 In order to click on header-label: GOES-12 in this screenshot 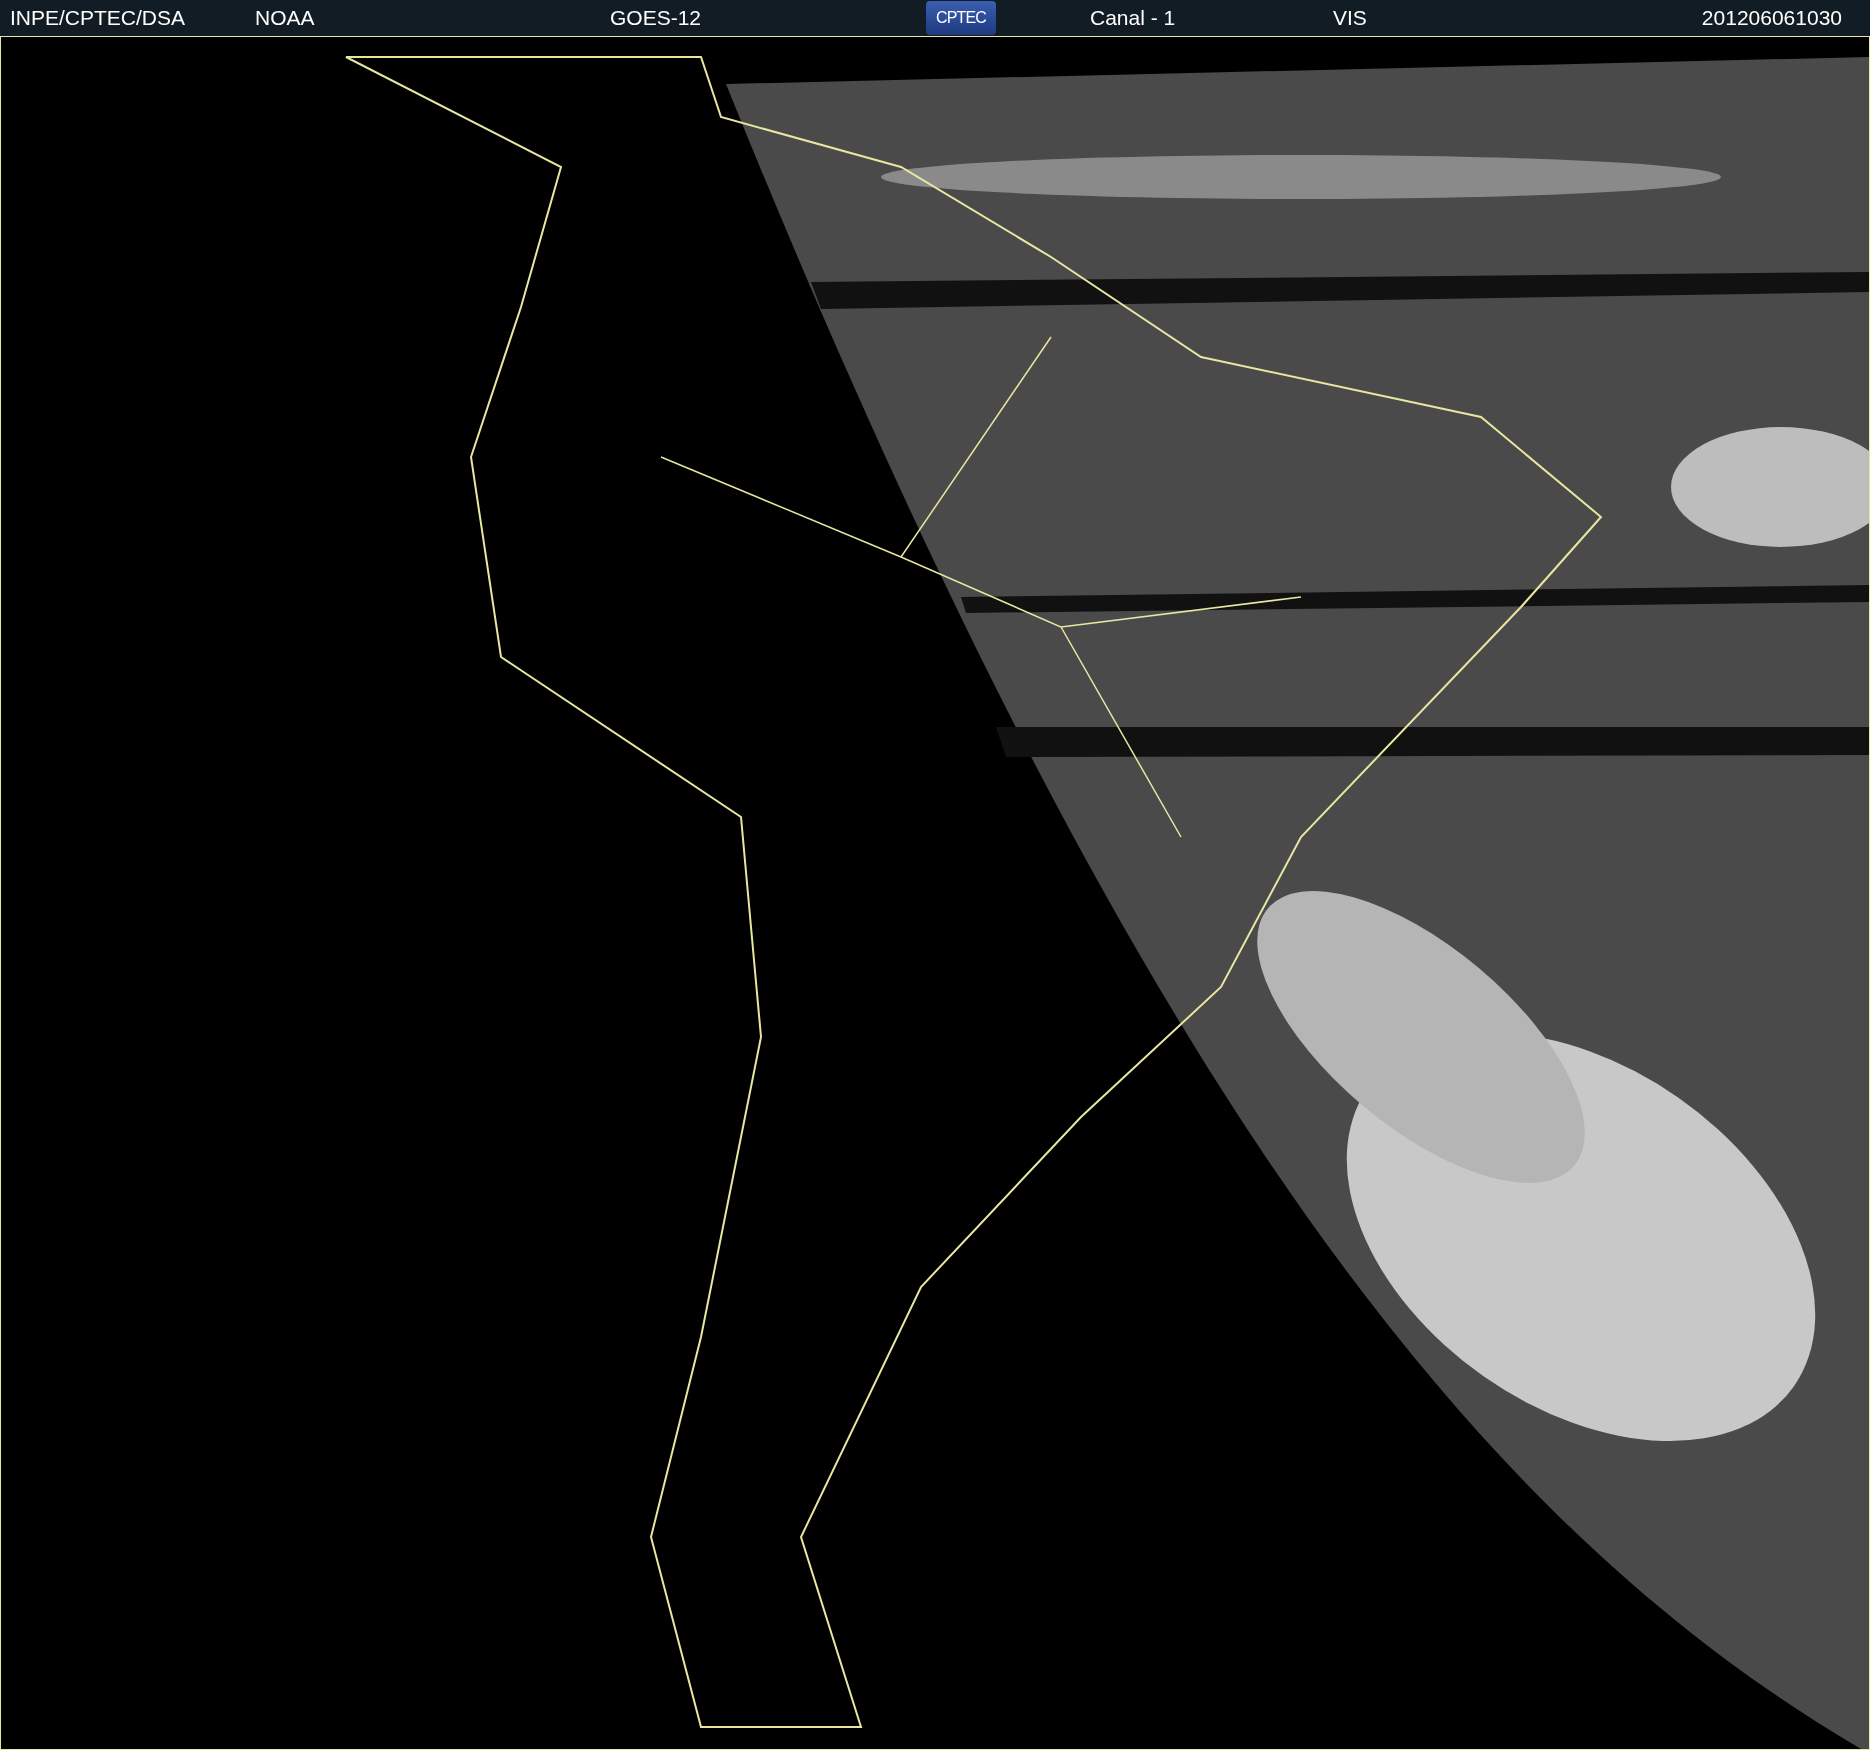, I will do `click(656, 18)`.